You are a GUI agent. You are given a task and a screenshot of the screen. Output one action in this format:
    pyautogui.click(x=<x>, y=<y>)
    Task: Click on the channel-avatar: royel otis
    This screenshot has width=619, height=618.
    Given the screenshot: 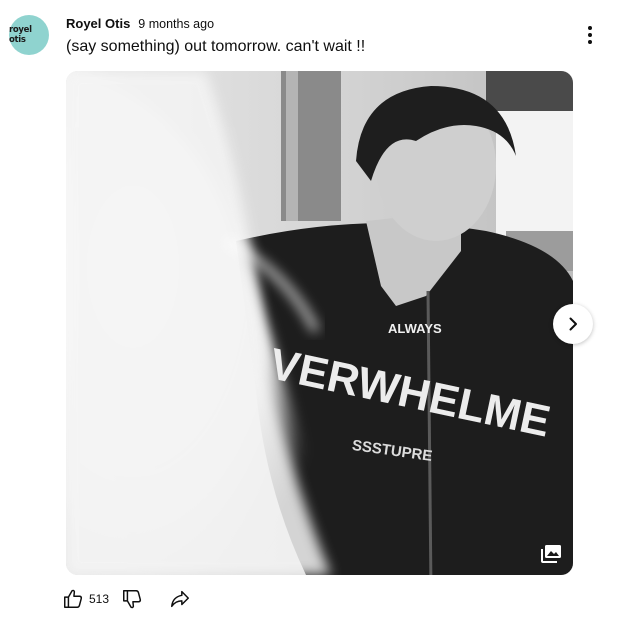 What is the action you would take?
    pyautogui.click(x=29, y=35)
    